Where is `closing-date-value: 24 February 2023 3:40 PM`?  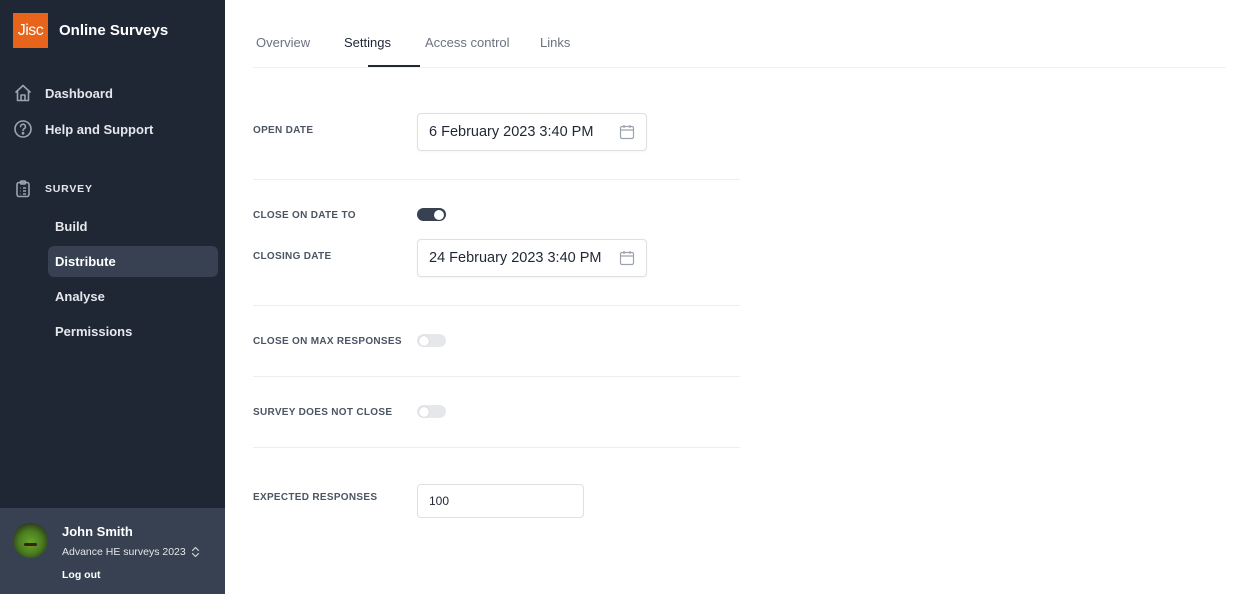
closing-date-value: 24 February 2023 3:40 PM is located at coordinates (515, 258).